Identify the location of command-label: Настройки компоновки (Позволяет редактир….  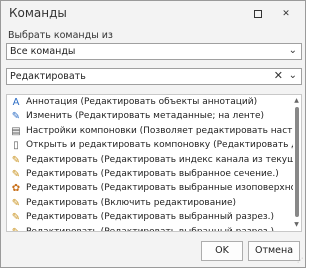
(159, 130).